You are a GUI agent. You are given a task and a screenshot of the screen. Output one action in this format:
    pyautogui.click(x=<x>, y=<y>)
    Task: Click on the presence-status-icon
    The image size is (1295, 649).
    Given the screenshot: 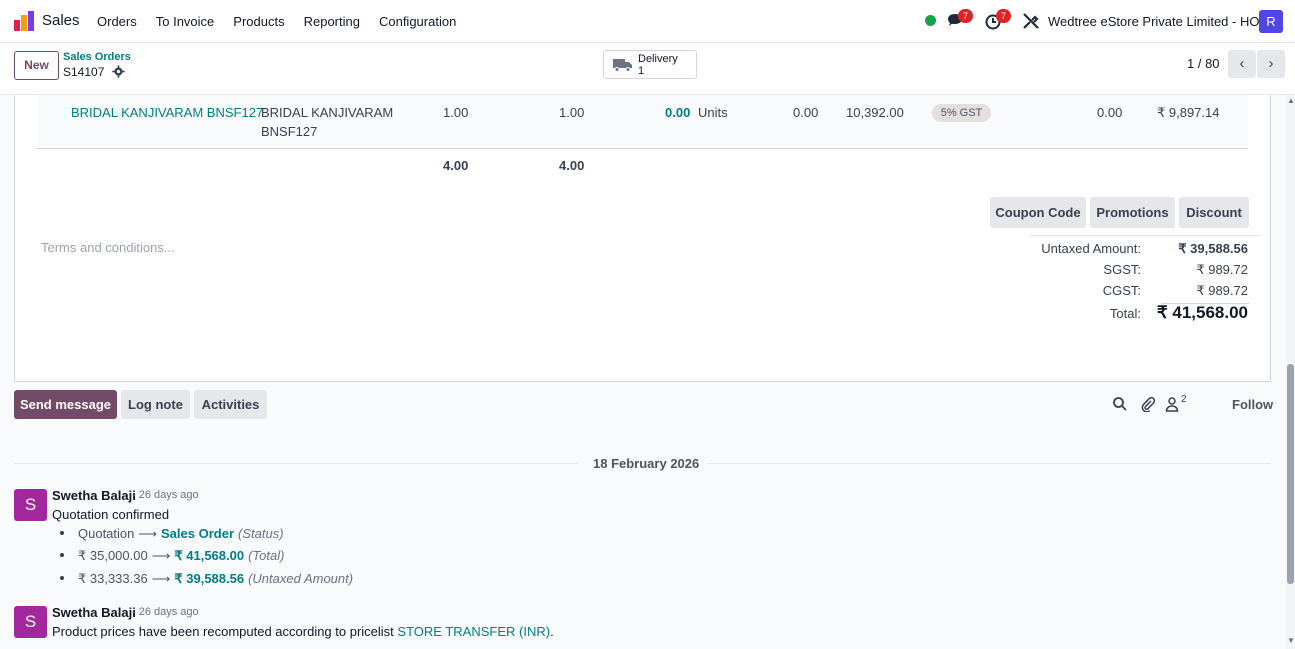 What is the action you would take?
    pyautogui.click(x=930, y=20)
    